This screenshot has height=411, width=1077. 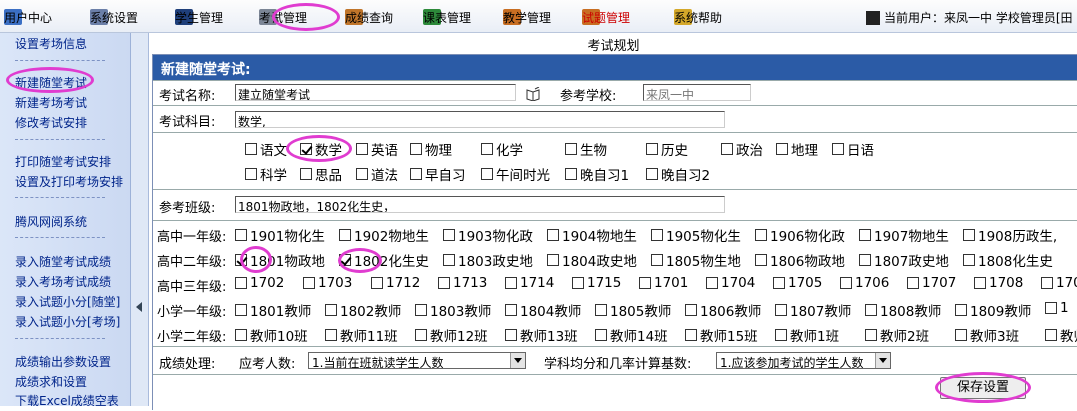 I want to click on checkbox-option: 科学, so click(x=266, y=174).